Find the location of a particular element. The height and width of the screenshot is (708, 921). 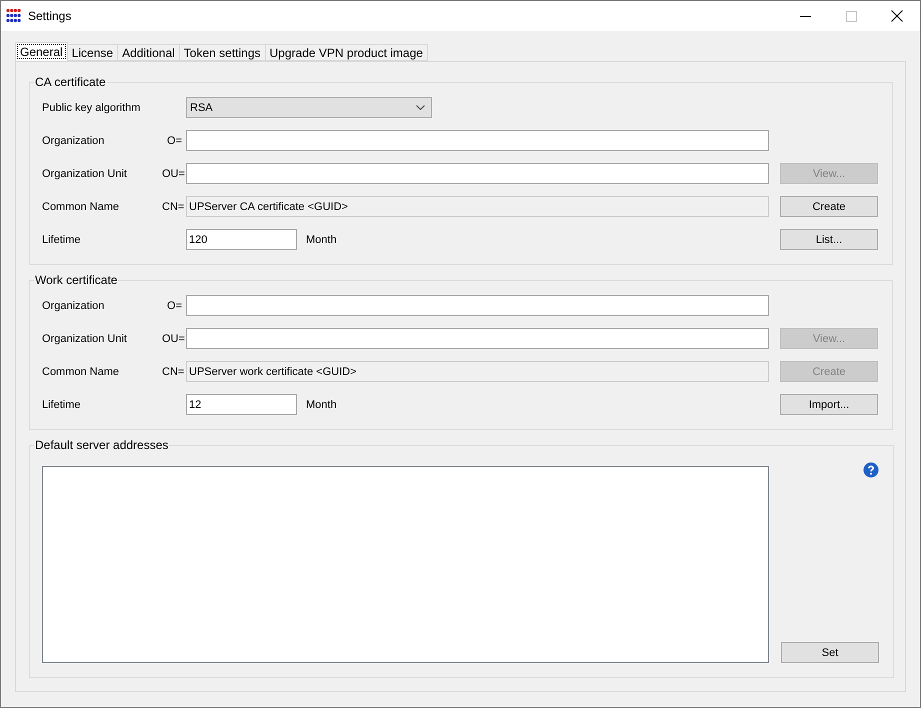

tab: General is located at coordinates (41, 51).